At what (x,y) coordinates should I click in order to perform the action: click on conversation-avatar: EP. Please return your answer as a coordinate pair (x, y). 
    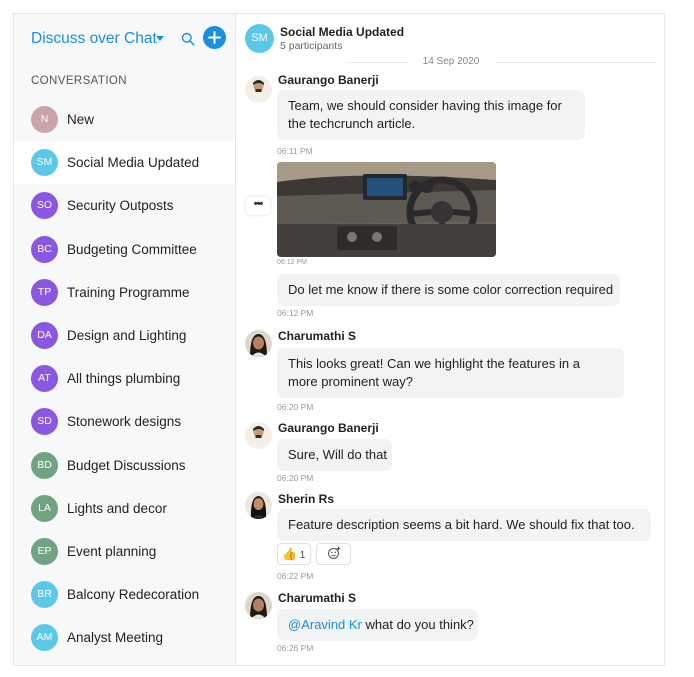
    Looking at the image, I should click on (44, 551).